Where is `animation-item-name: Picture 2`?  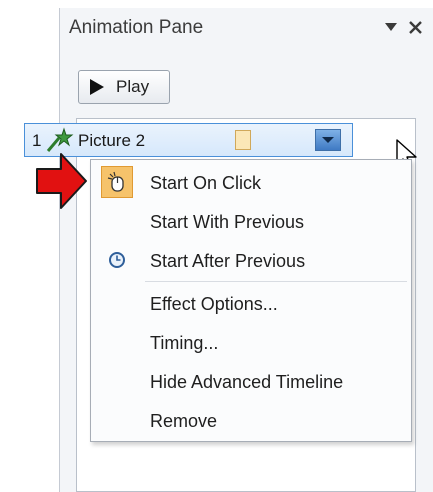
animation-item-name: Picture 2 is located at coordinates (112, 140).